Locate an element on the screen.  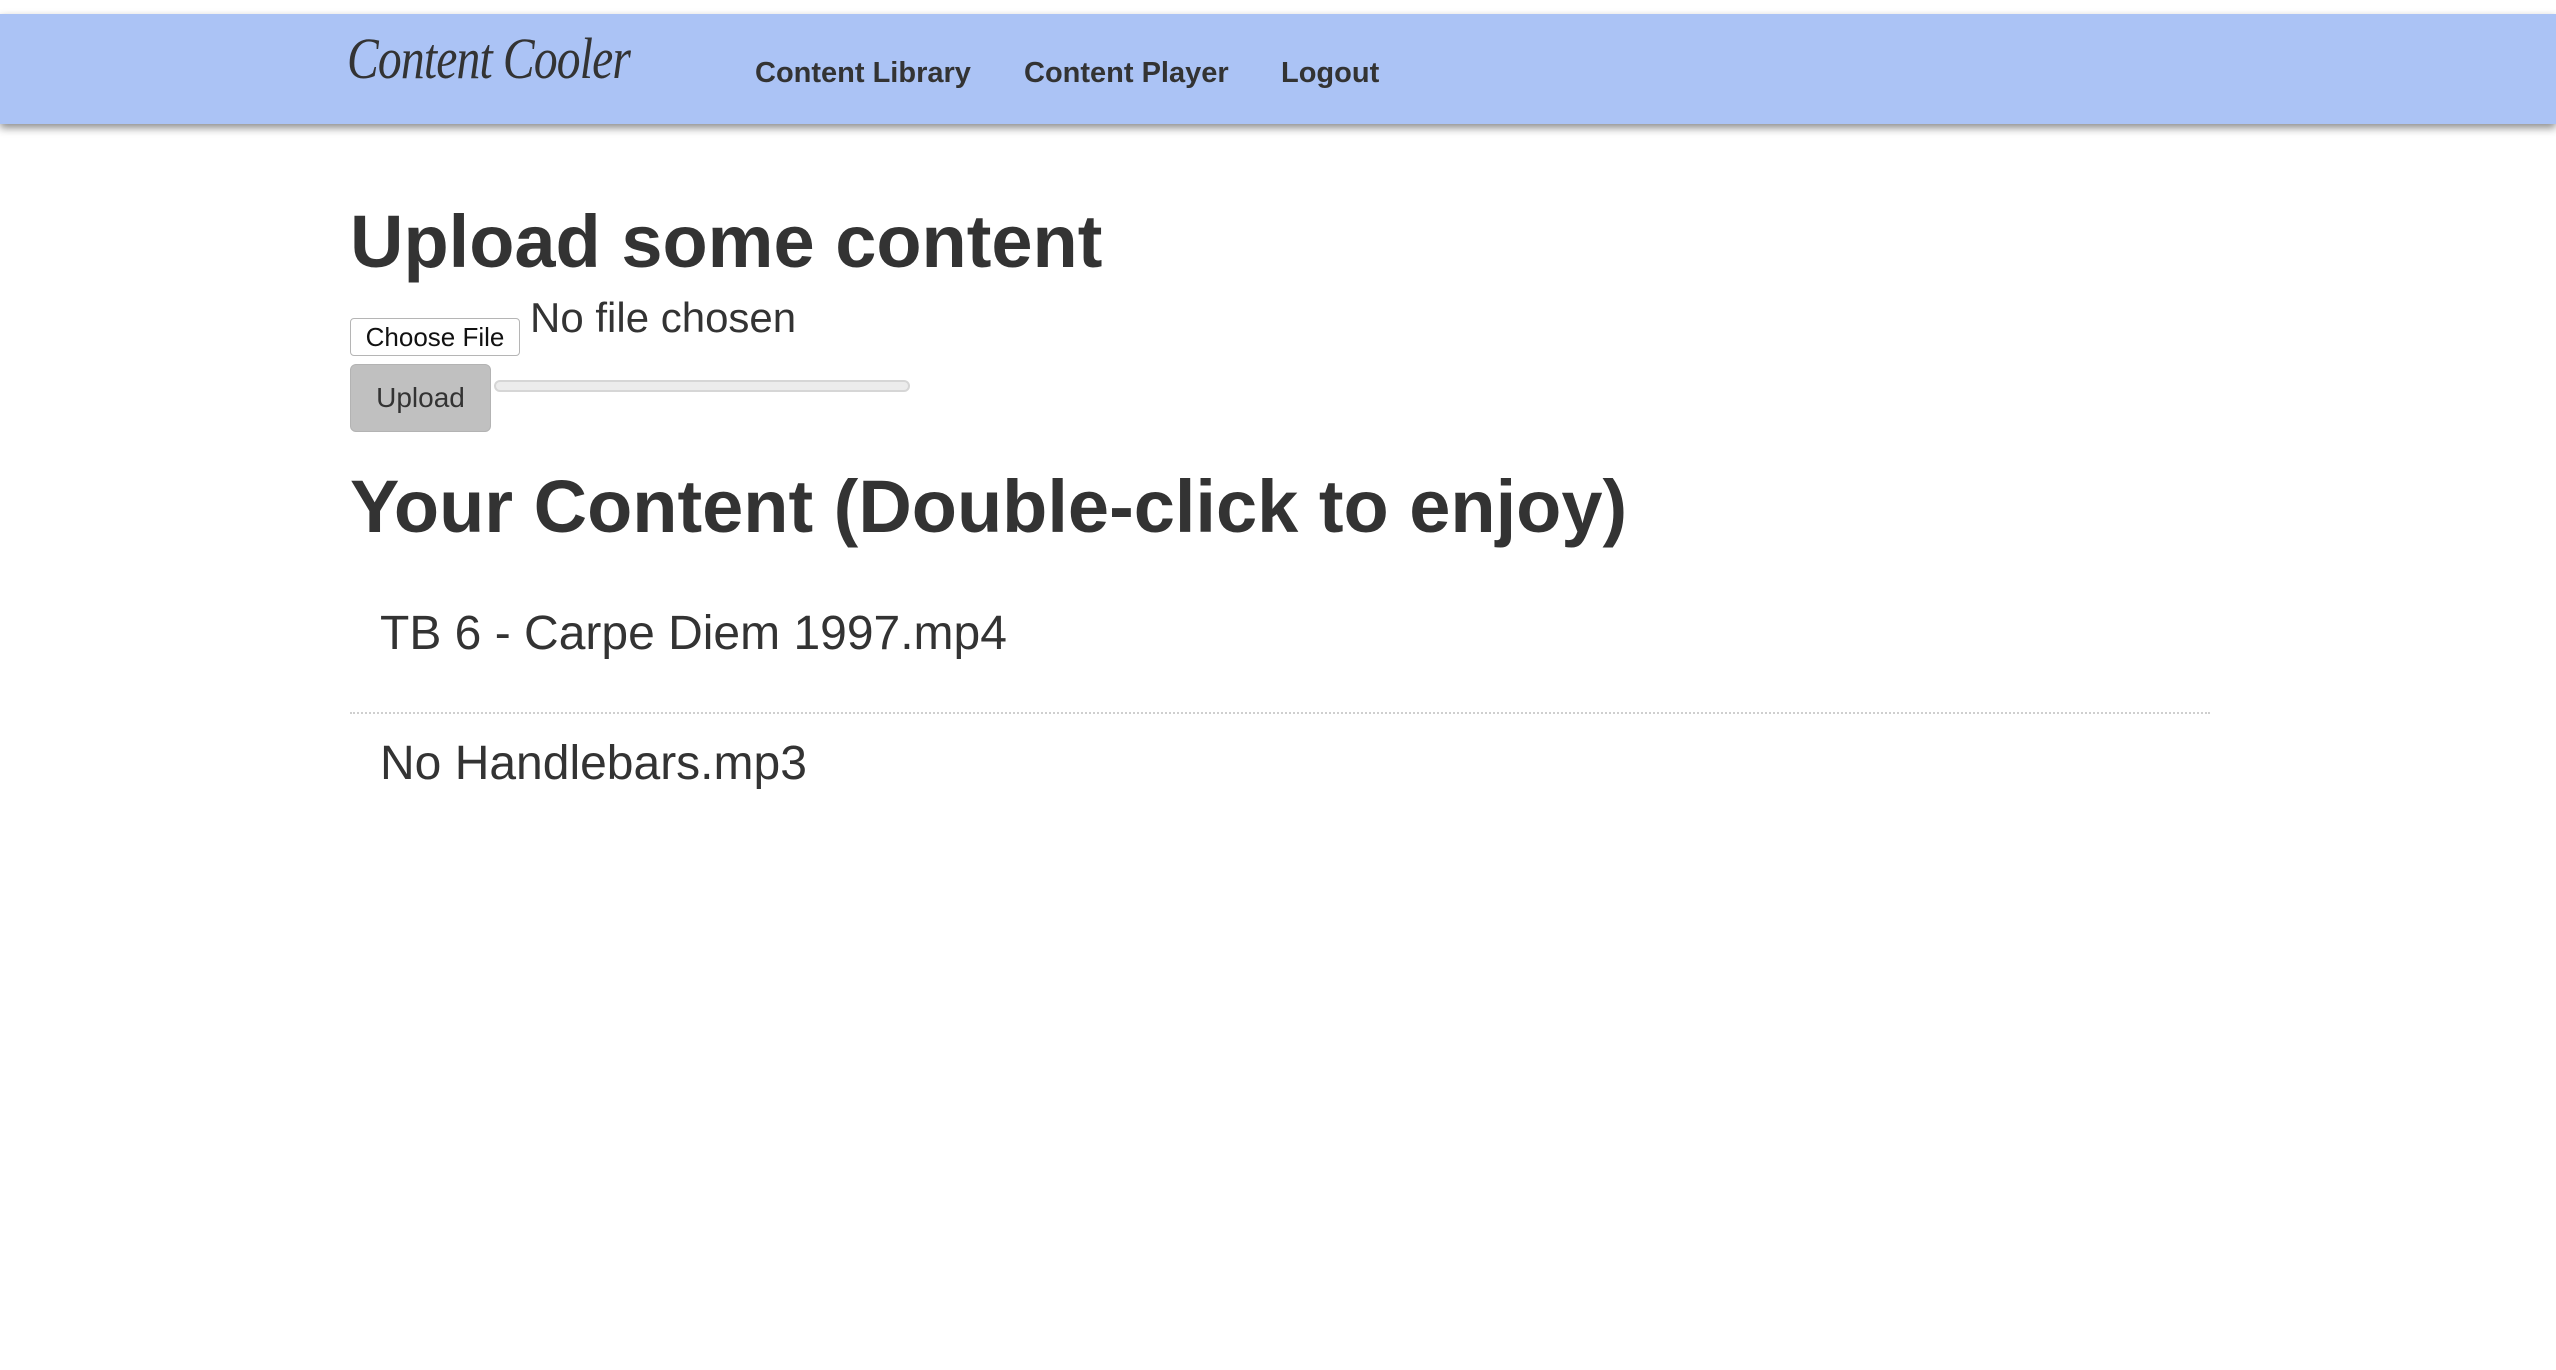
content-list-item: No Handlebars.mp3 is located at coordinates (1280, 776).